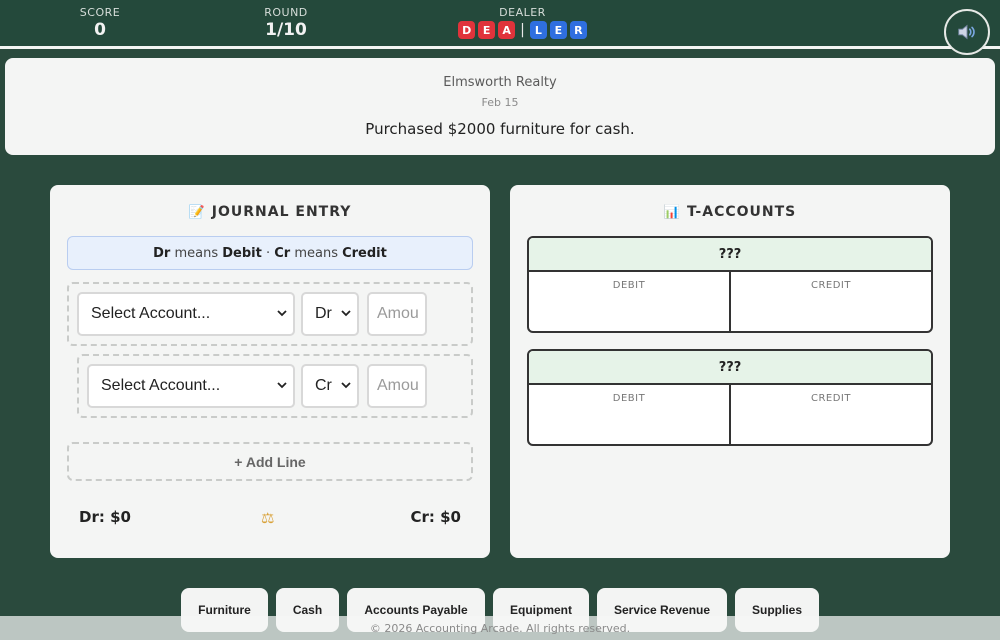  Describe the element at coordinates (268, 518) in the screenshot. I see `scale-icon: ⚖` at that location.